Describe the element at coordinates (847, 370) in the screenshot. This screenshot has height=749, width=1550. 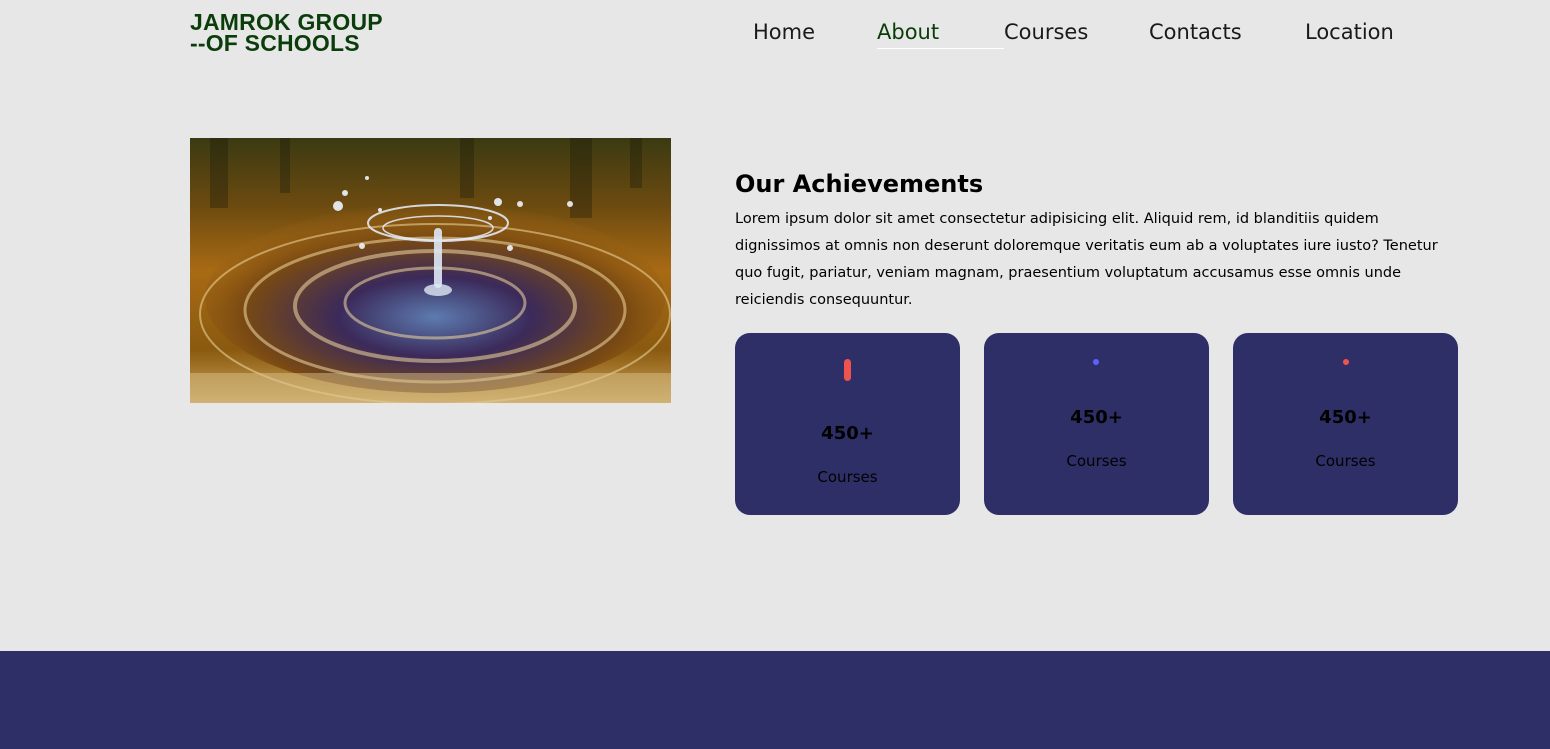
I see `red-bar-icon` at that location.